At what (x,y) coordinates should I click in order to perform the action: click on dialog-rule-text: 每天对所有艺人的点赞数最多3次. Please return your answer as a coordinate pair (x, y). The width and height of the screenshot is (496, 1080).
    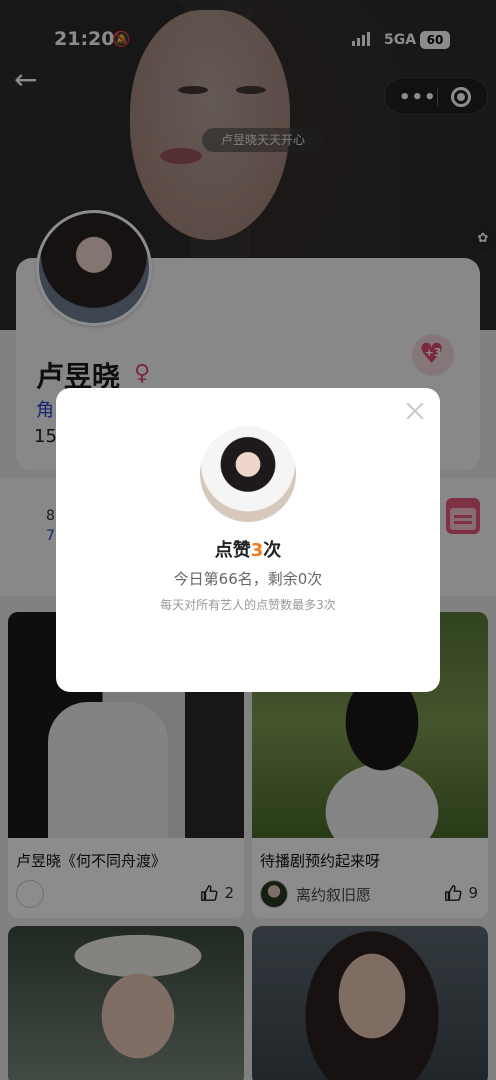
    Looking at the image, I should click on (248, 605).